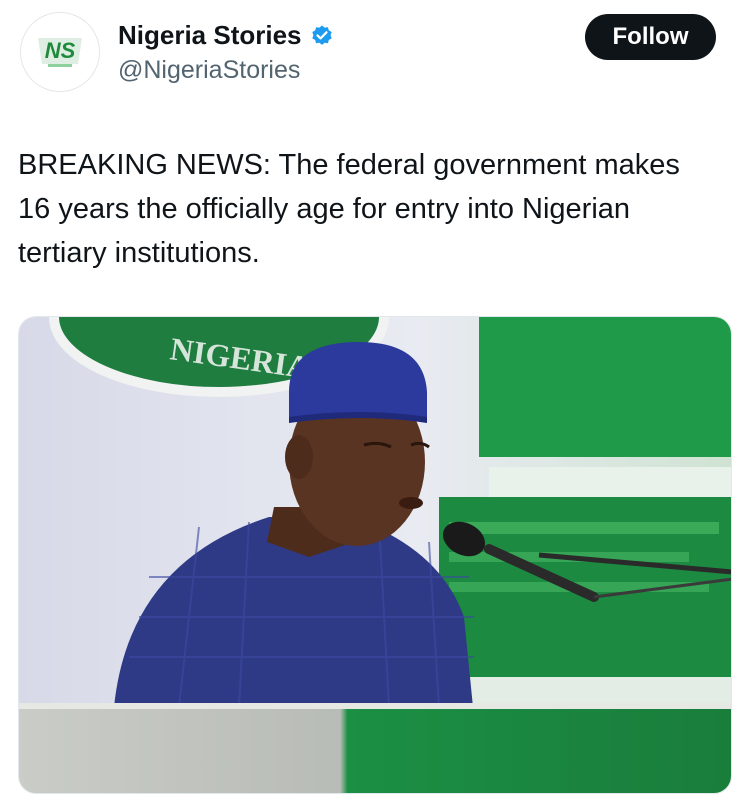  What do you see at coordinates (209, 70) in the screenshot?
I see `author-handle: @NigeriaStories` at bounding box center [209, 70].